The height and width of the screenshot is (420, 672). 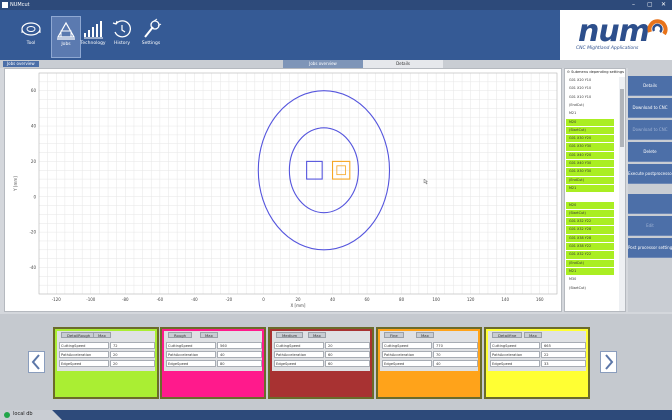 What do you see at coordinates (336, 415) in the screenshot?
I see `status-bar: local db` at bounding box center [336, 415].